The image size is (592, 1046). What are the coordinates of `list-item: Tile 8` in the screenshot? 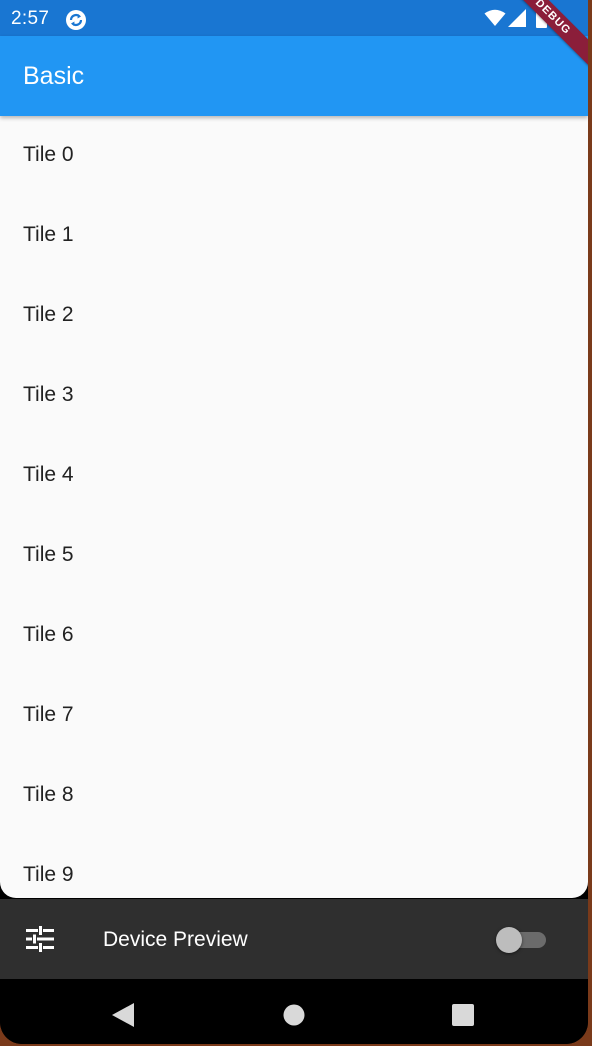 It's located at (294, 796).